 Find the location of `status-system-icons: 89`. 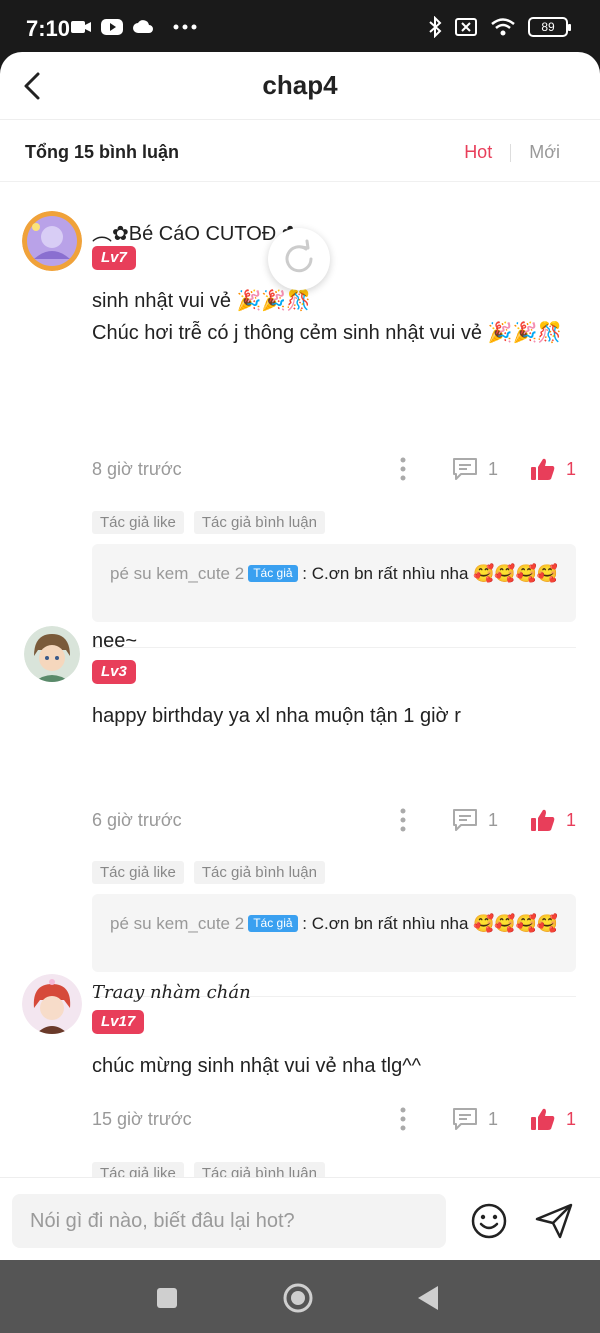

status-system-icons: 89 is located at coordinates (499, 27).